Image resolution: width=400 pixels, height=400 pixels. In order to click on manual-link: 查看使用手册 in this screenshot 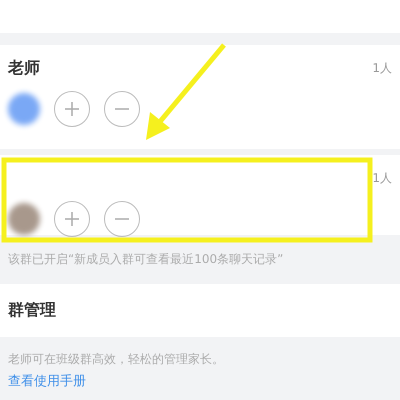, I will do `click(47, 381)`.